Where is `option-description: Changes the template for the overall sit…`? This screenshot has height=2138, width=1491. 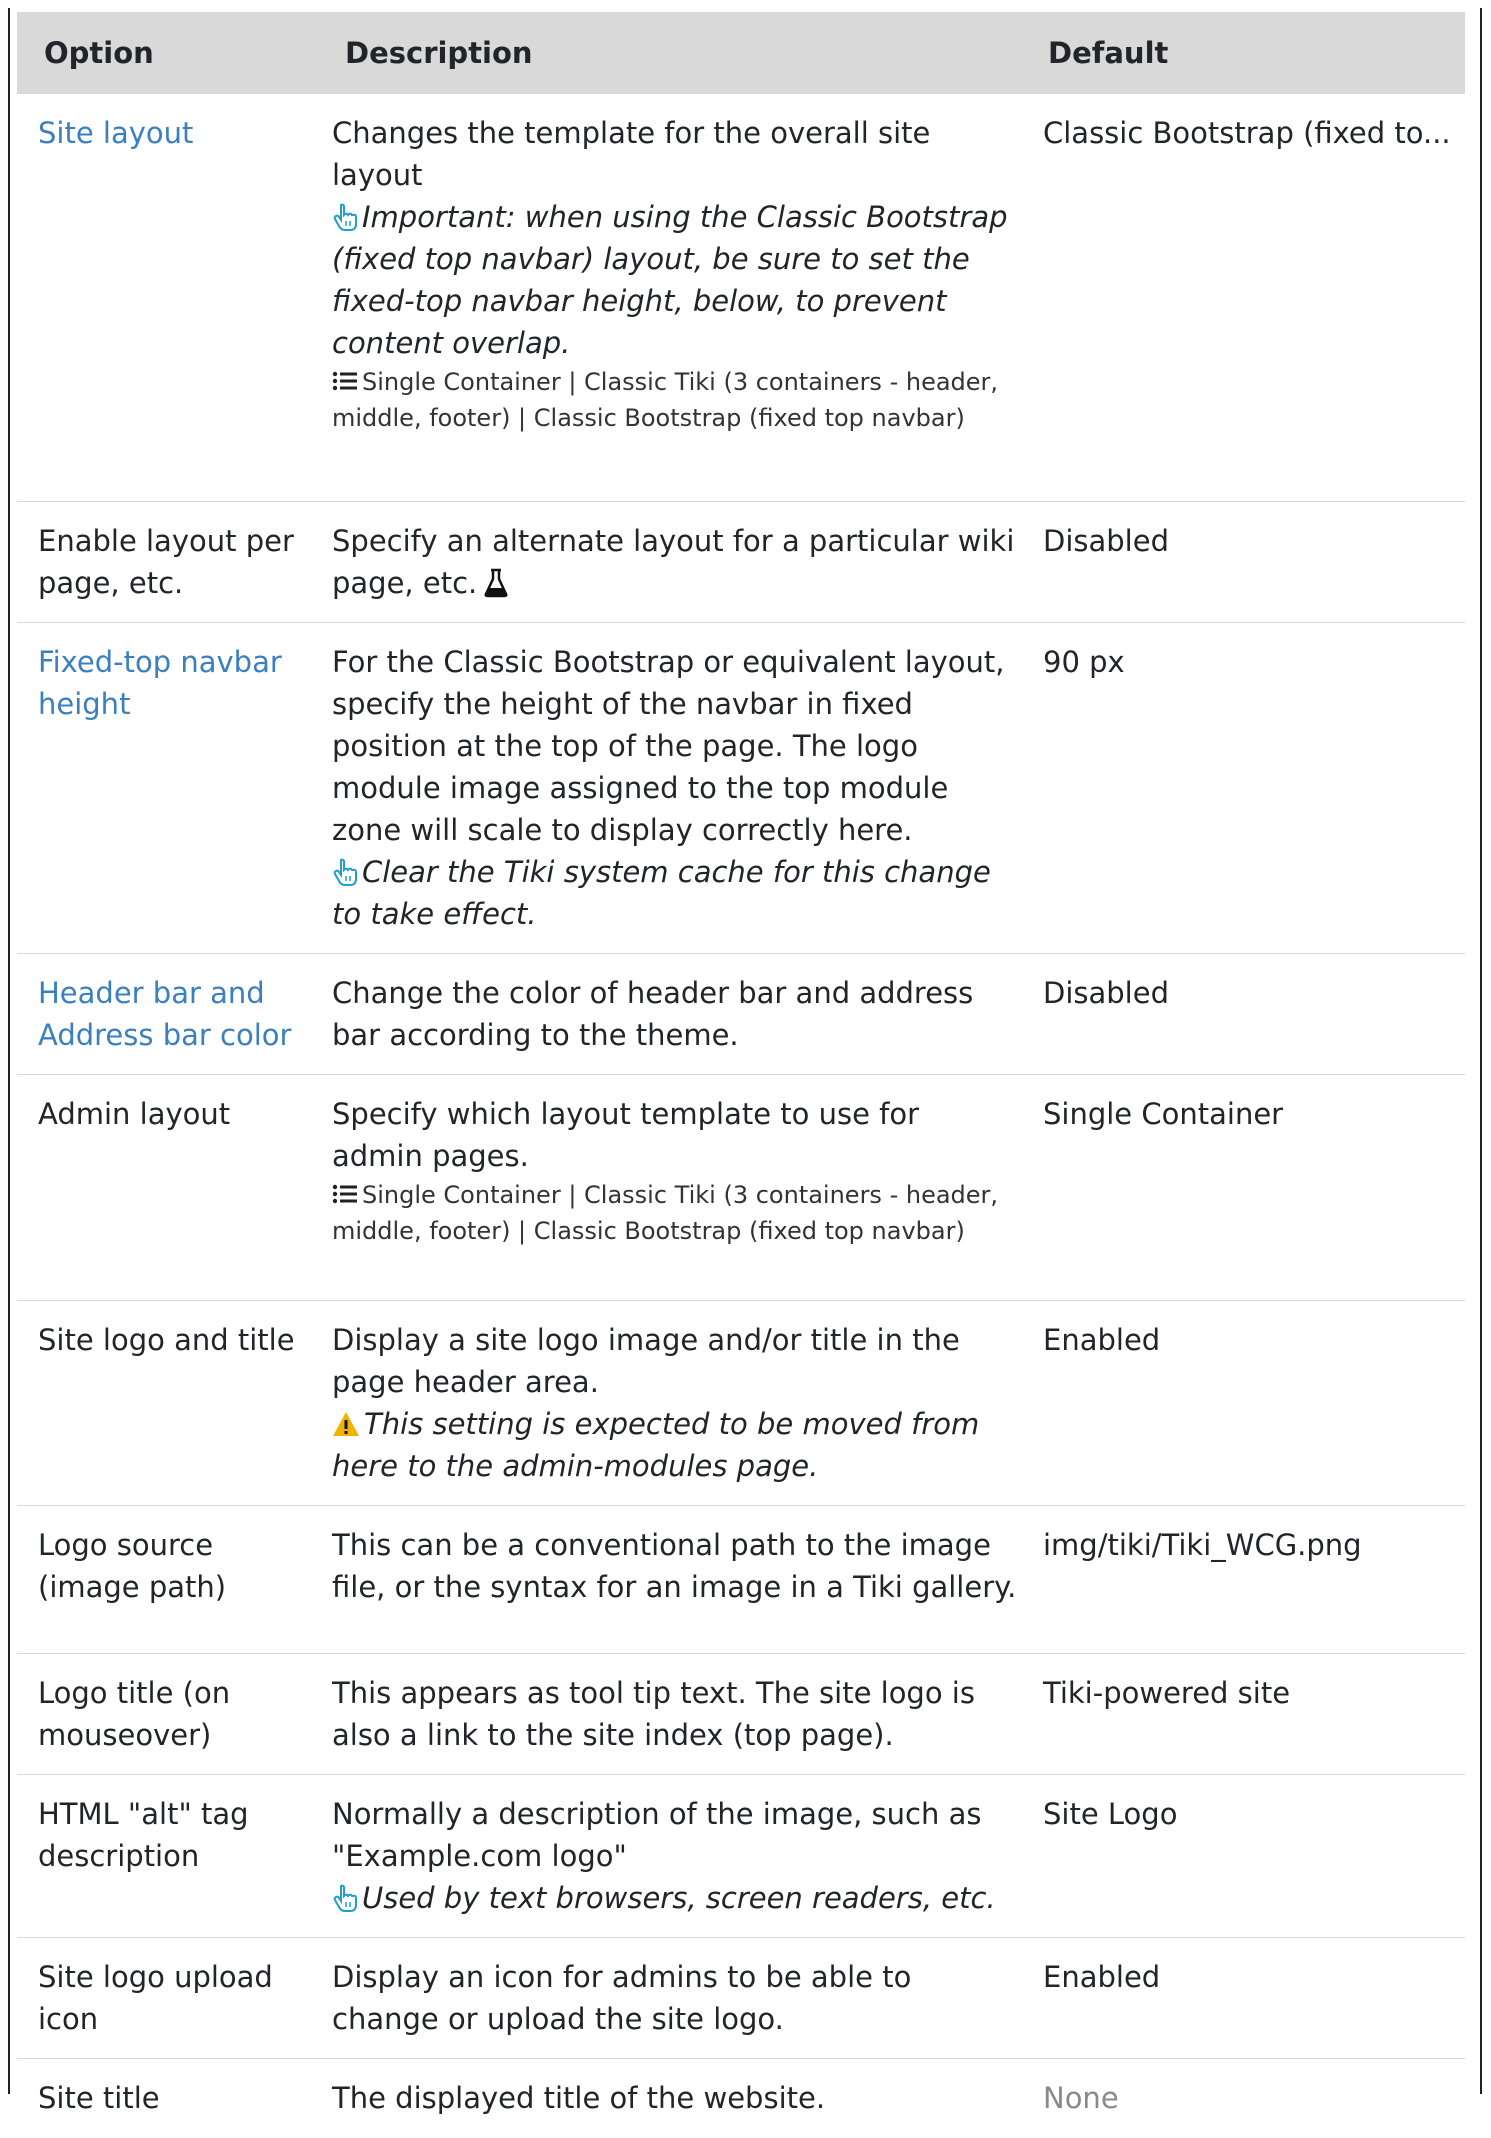
option-description: Changes the template for the overall sit… is located at coordinates (631, 154).